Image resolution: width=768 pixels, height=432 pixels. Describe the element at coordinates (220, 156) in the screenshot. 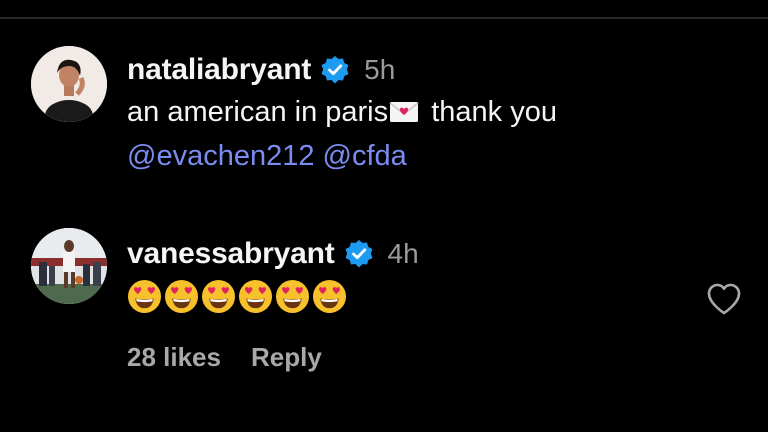

I see `mention-link: @evachen212` at that location.